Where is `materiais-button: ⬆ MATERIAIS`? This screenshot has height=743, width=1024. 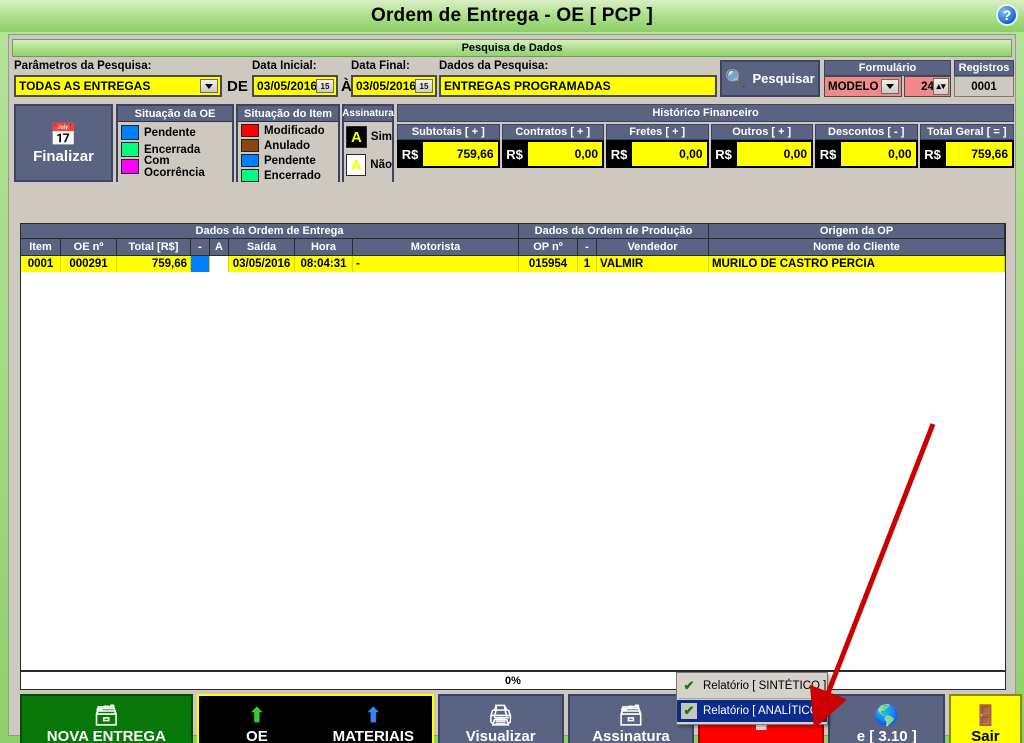 materiais-button: ⬆ MATERIAIS is located at coordinates (373, 719).